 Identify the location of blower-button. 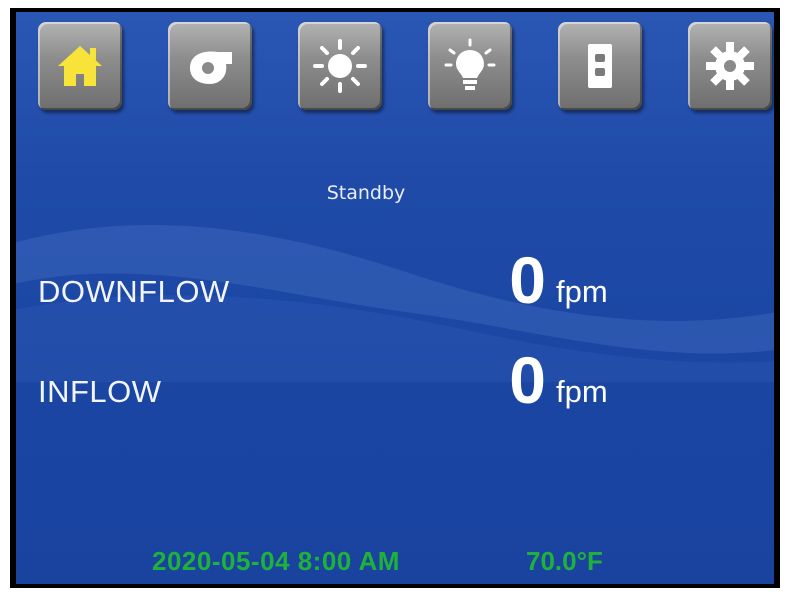
(210, 66).